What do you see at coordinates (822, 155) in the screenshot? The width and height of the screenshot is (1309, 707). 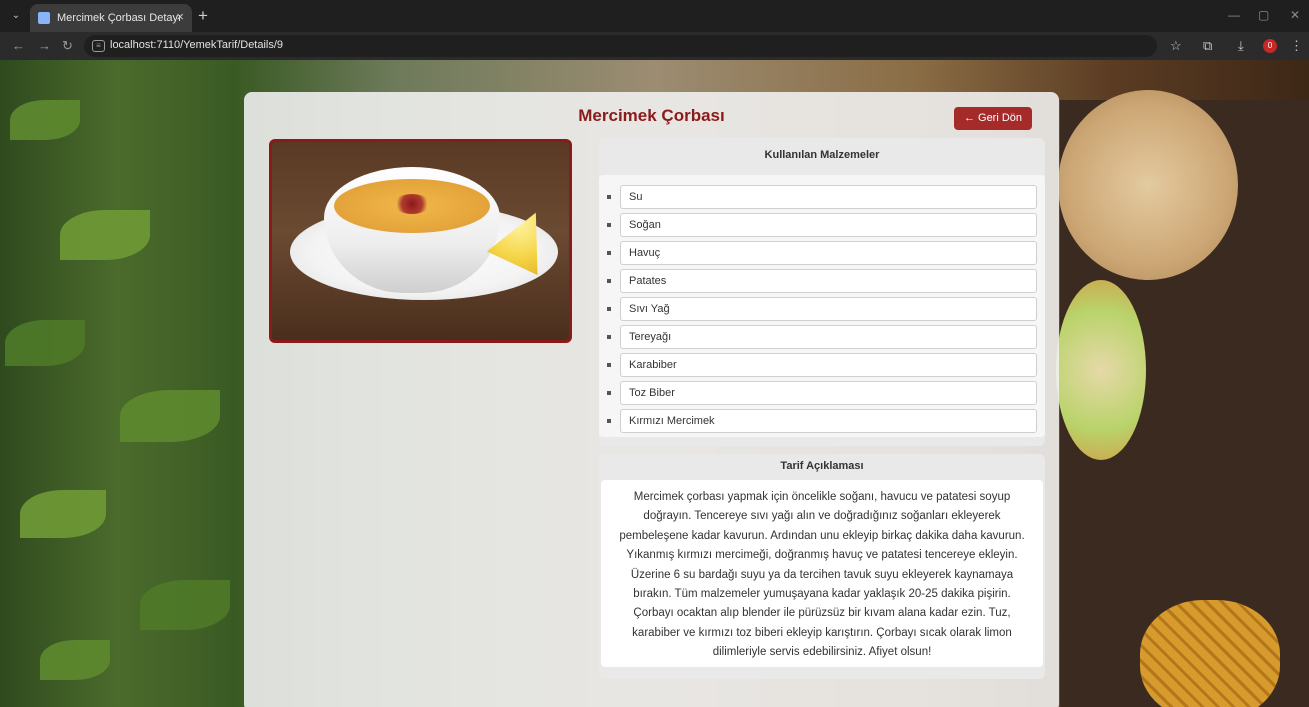 I see `ingredients-heading: Kullanılan Malzemeler` at bounding box center [822, 155].